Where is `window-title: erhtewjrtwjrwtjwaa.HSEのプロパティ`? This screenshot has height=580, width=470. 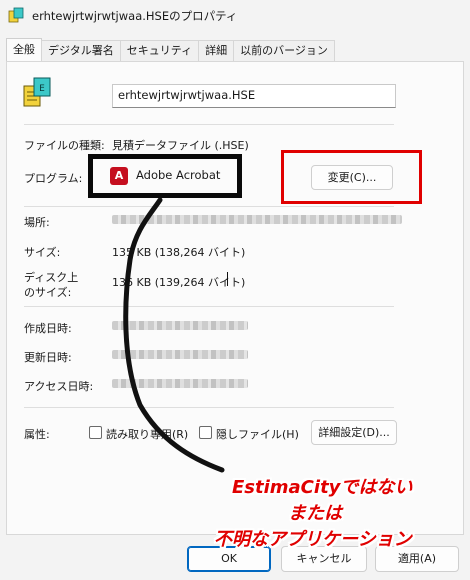
window-title: erhtewjrtwjrwtjwaa.HSEのプロパティ is located at coordinates (135, 16).